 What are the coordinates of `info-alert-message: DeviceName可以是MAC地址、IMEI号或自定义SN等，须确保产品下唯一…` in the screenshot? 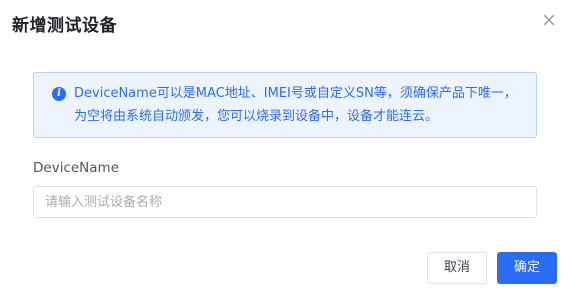 It's located at (295, 105).